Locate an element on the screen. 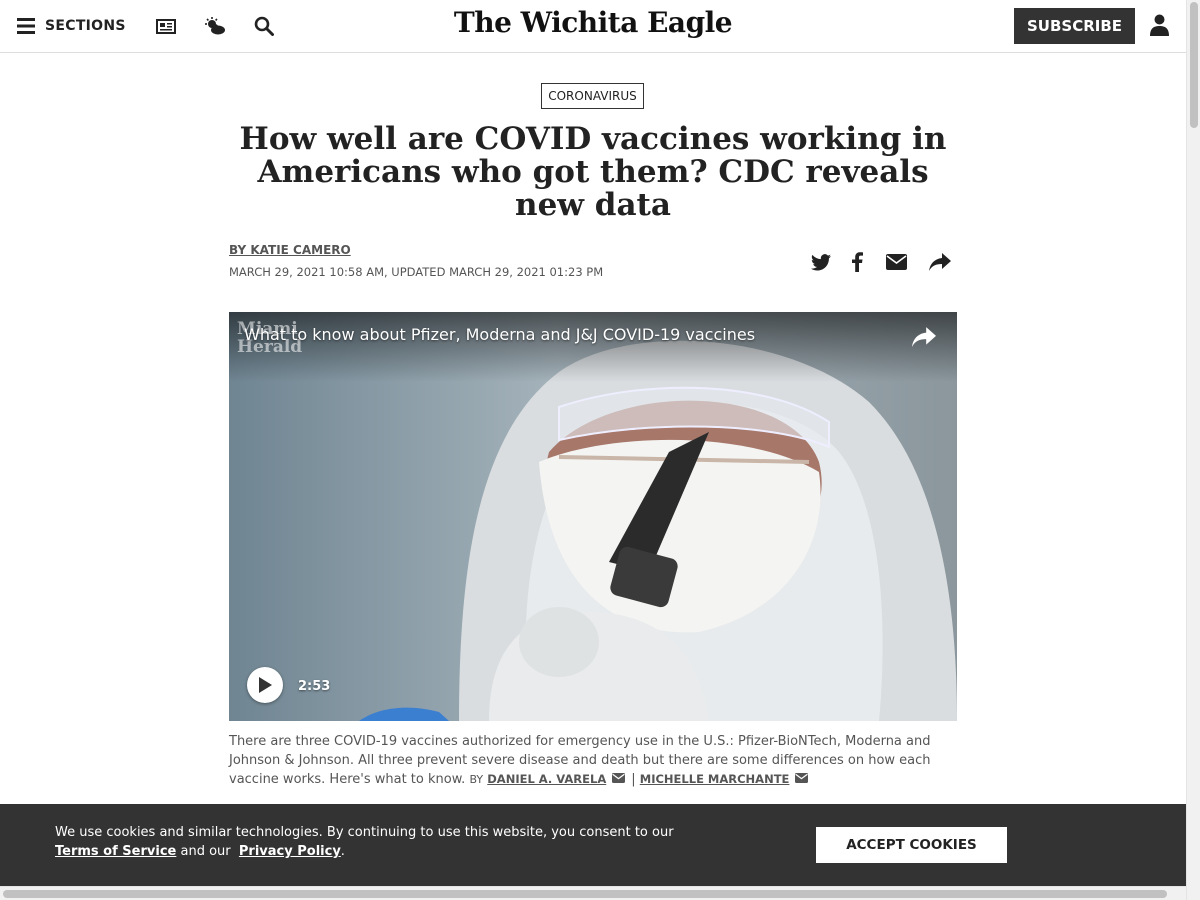  caption-author-2-email-button is located at coordinates (802, 779).